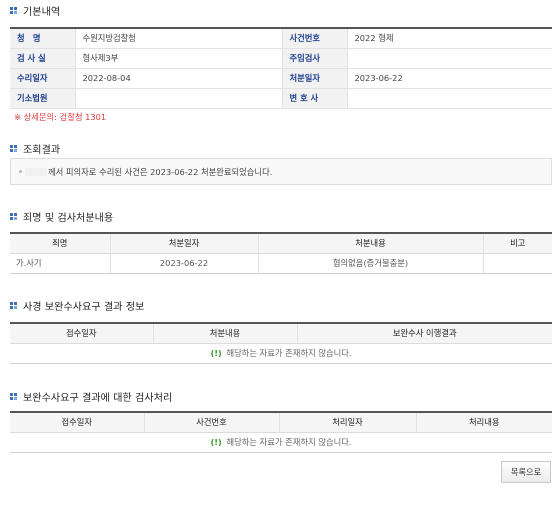 This screenshot has height=505, width=557. What do you see at coordinates (160, 171) in the screenshot?
I see `inquiry-result-text: 께서 피의자로 수리된 사건은 2023-06-22 처분완료되었습니다.` at bounding box center [160, 171].